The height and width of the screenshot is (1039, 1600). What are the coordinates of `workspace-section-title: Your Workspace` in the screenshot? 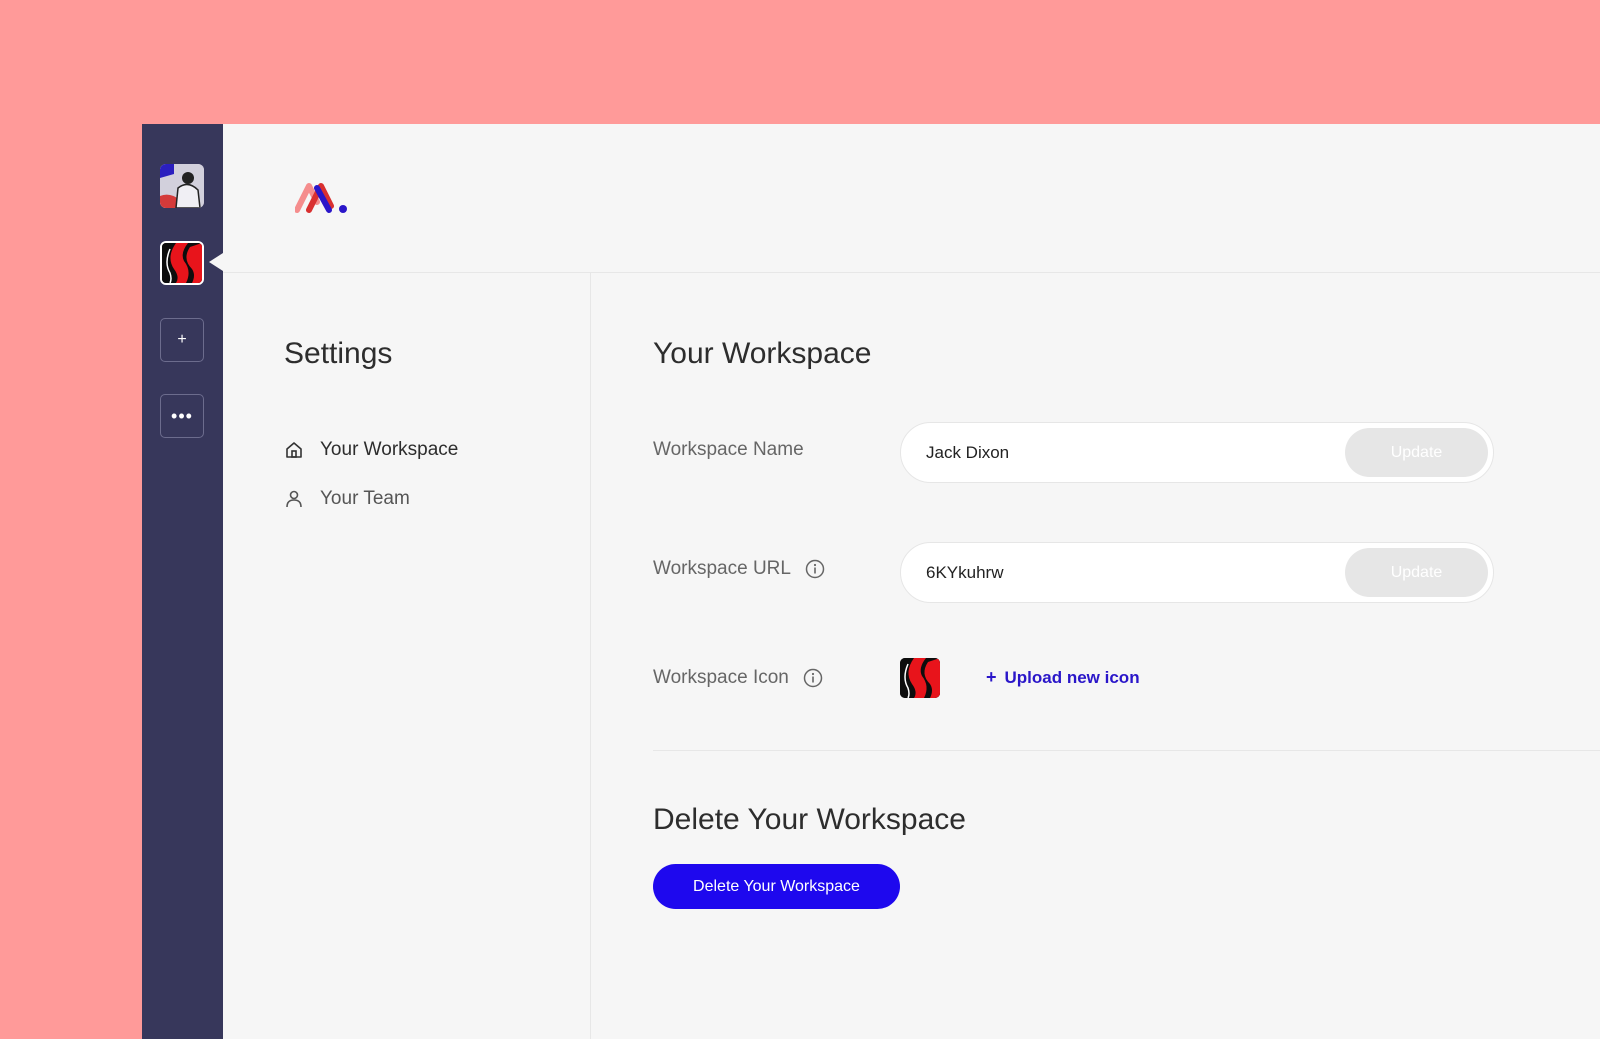 It's located at (762, 353).